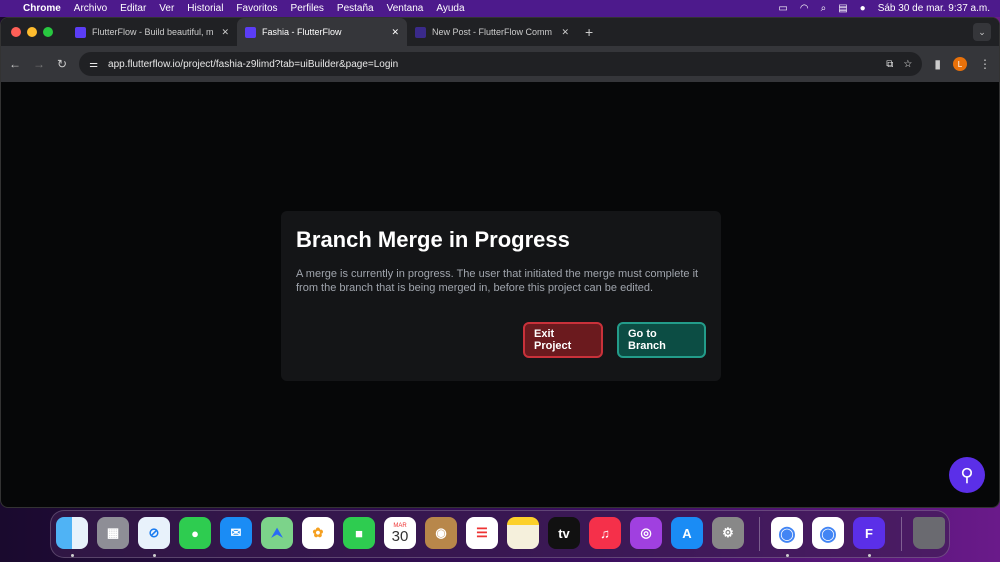 The width and height of the screenshot is (1000, 562). I want to click on tab-new-post: New Post - FlutterFlow Comm ✕, so click(492, 32).